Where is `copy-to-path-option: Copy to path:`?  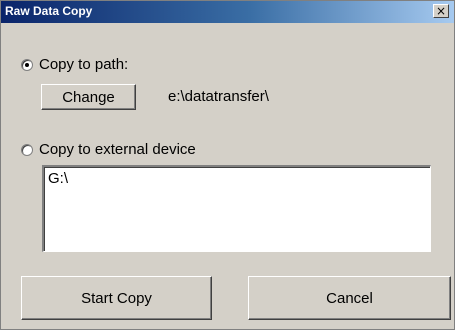 copy-to-path-option: Copy to path: is located at coordinates (74, 64).